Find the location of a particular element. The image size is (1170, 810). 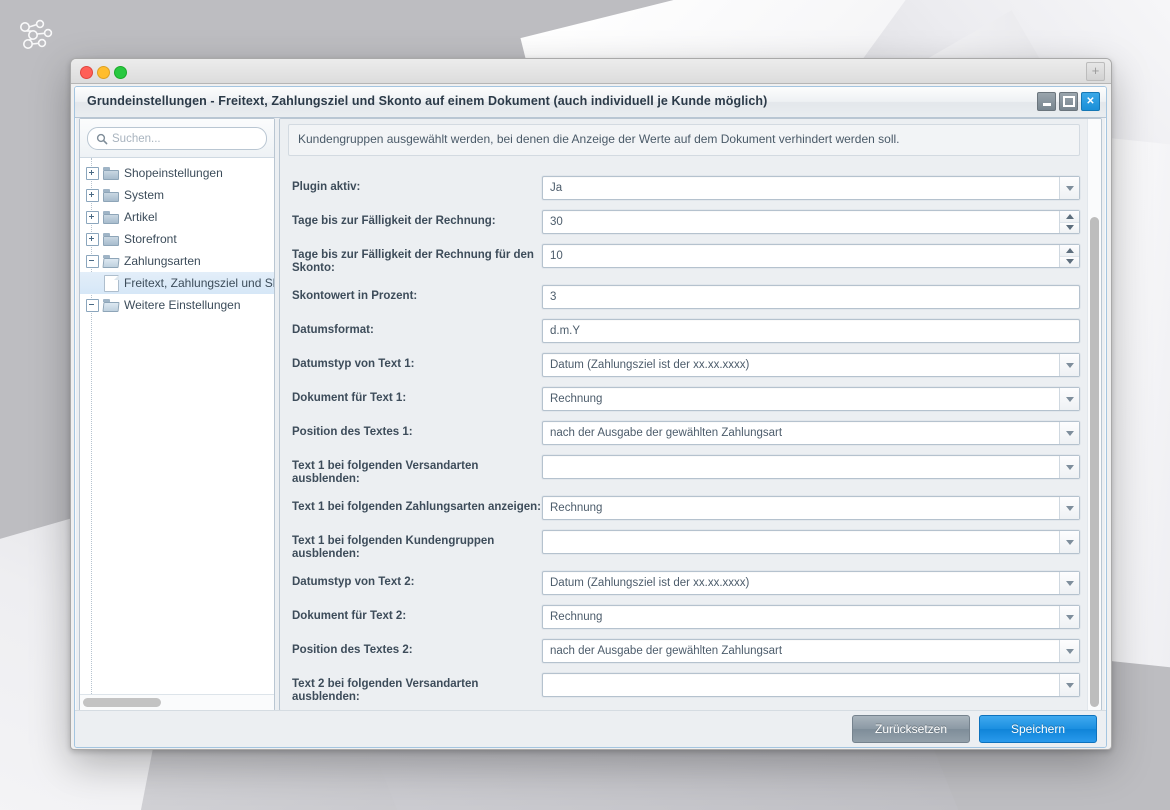

search-input is located at coordinates (189, 138).